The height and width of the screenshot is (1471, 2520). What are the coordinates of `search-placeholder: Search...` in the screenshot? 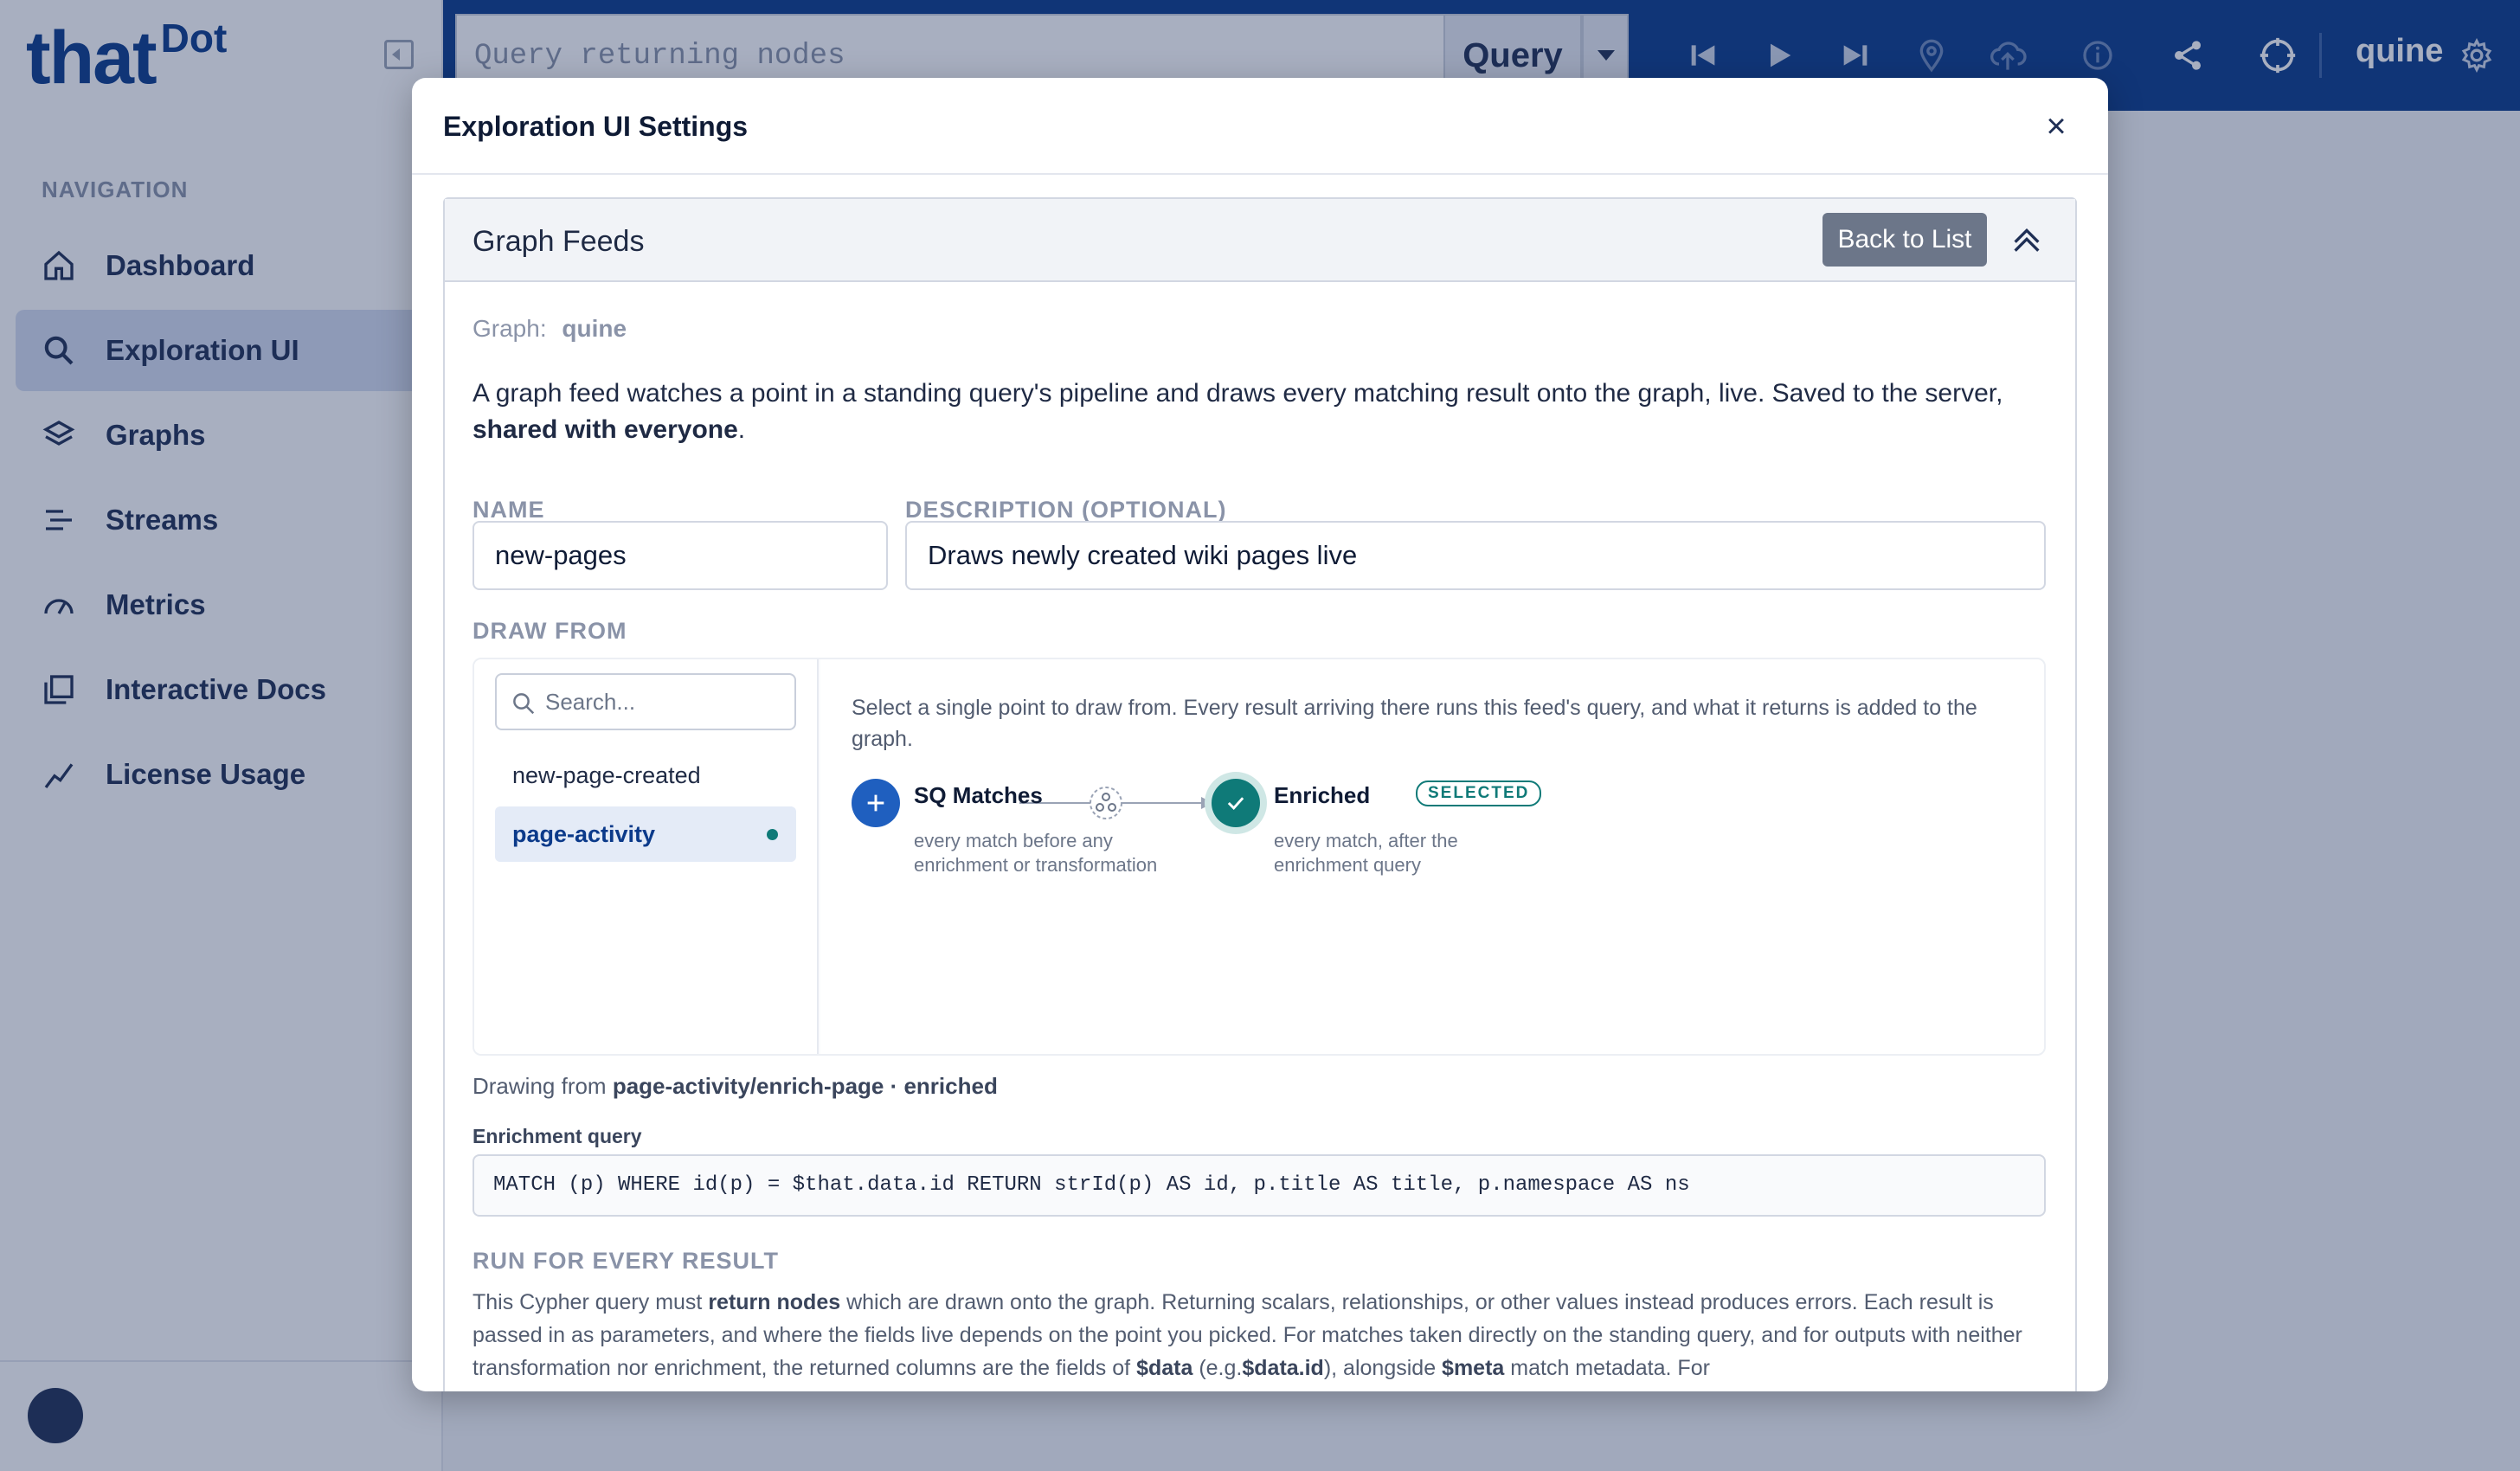 It's located at (590, 702).